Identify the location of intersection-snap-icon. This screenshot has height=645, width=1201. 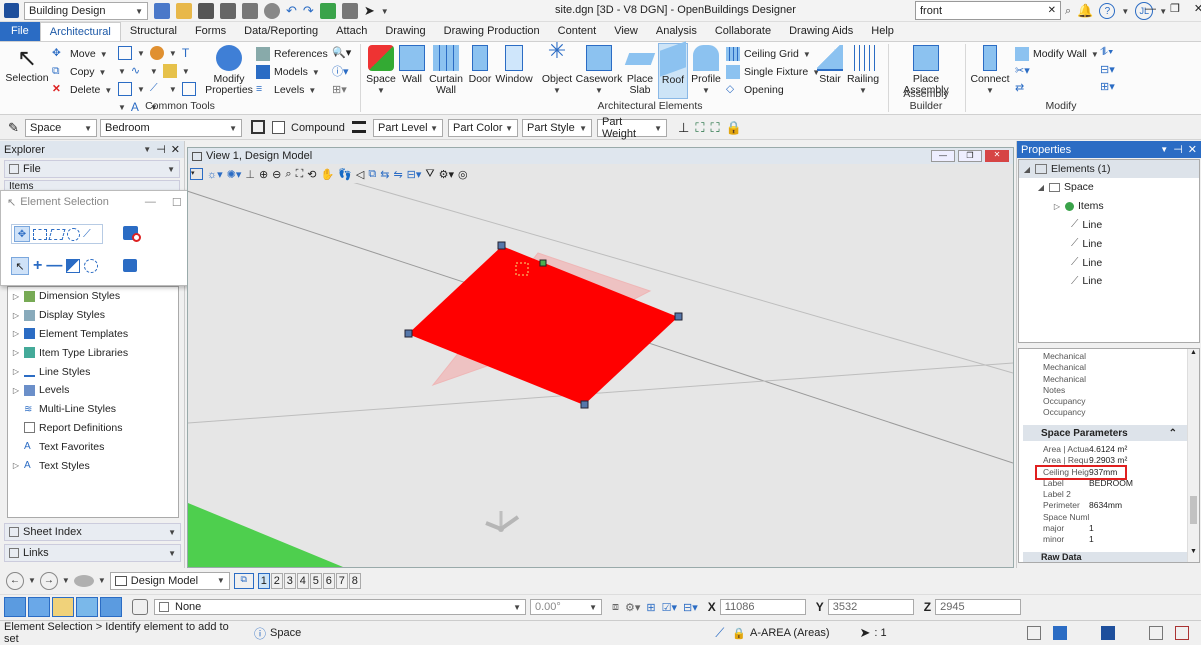
(111, 607).